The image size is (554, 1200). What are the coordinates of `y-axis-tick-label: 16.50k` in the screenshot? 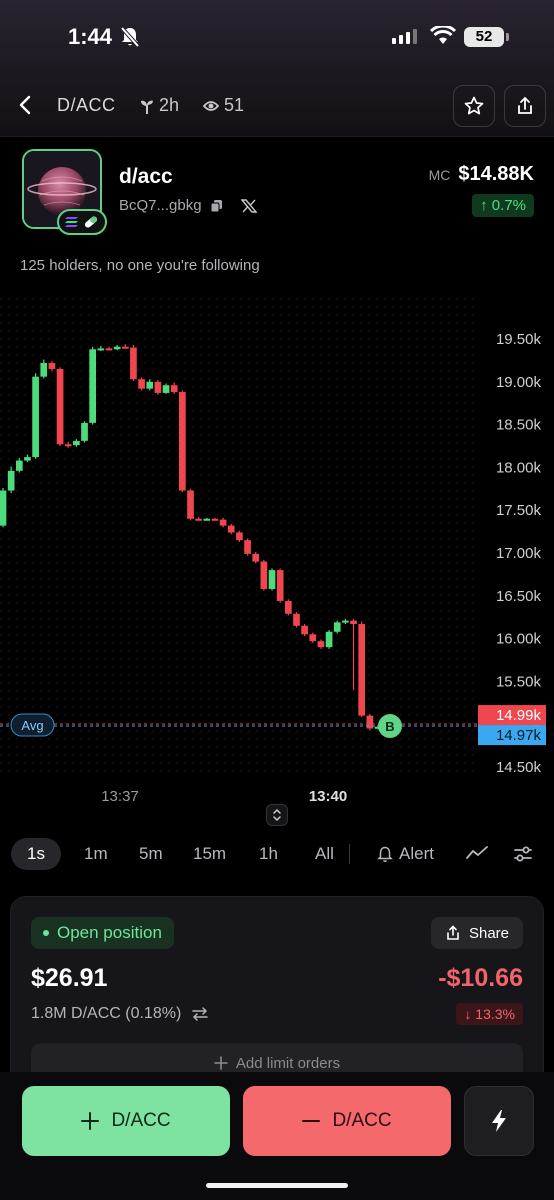 It's located at (519, 596).